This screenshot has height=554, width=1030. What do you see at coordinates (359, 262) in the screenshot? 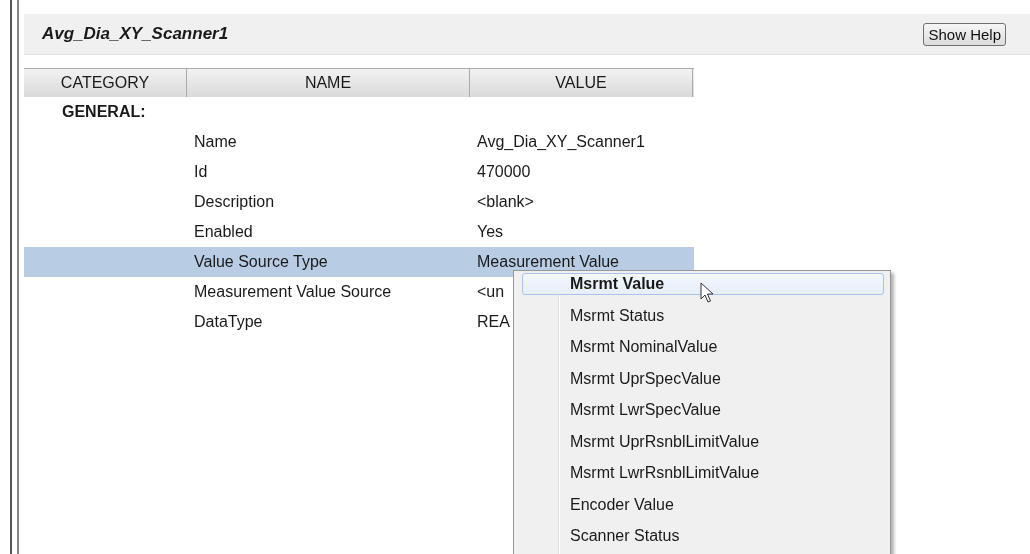
I see `property-row: Value Source Type Measurement Value` at bounding box center [359, 262].